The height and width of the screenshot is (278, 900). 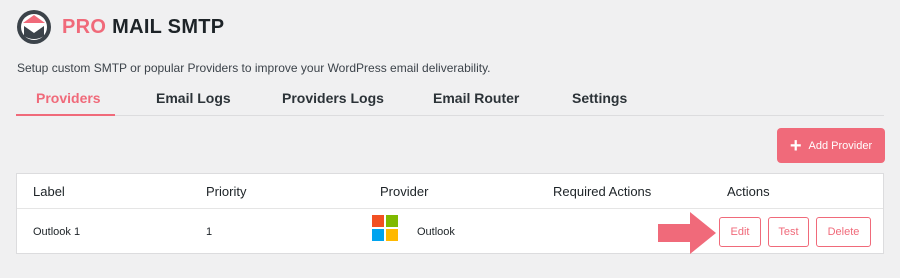 I want to click on column-header-actions: Actions, so click(x=748, y=191).